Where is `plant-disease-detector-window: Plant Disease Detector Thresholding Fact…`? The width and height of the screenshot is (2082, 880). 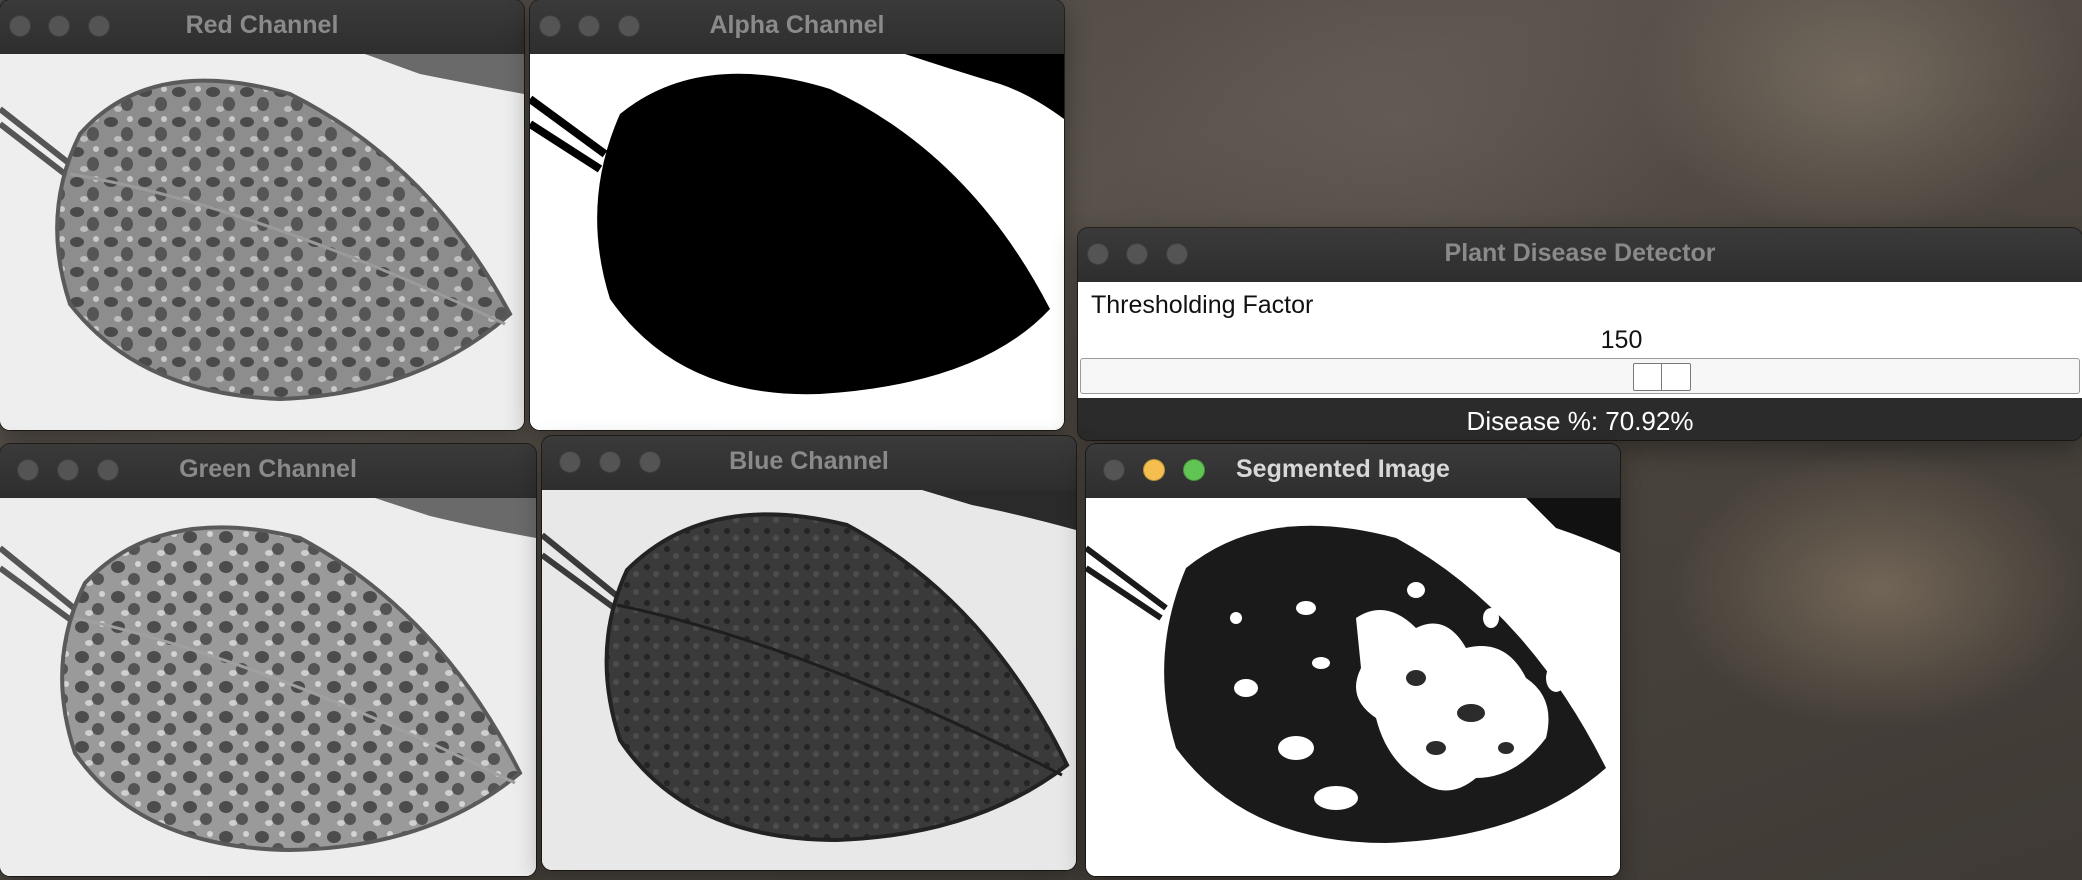 plant-disease-detector-window: Plant Disease Detector Thresholding Fact… is located at coordinates (1580, 334).